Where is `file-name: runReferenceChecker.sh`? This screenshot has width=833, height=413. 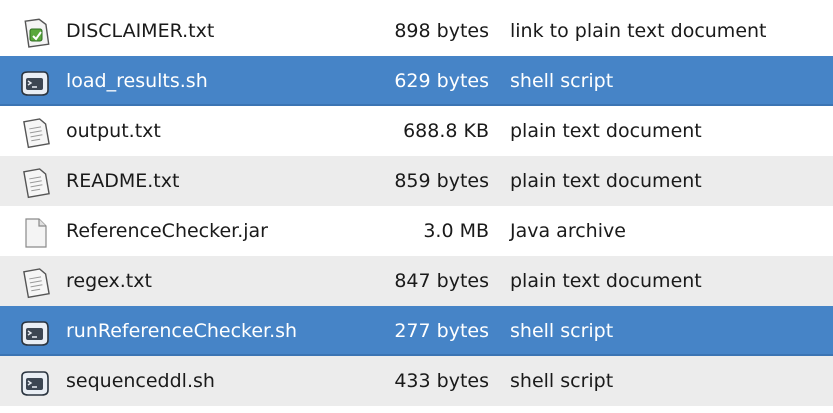 file-name: runReferenceChecker.sh is located at coordinates (182, 331).